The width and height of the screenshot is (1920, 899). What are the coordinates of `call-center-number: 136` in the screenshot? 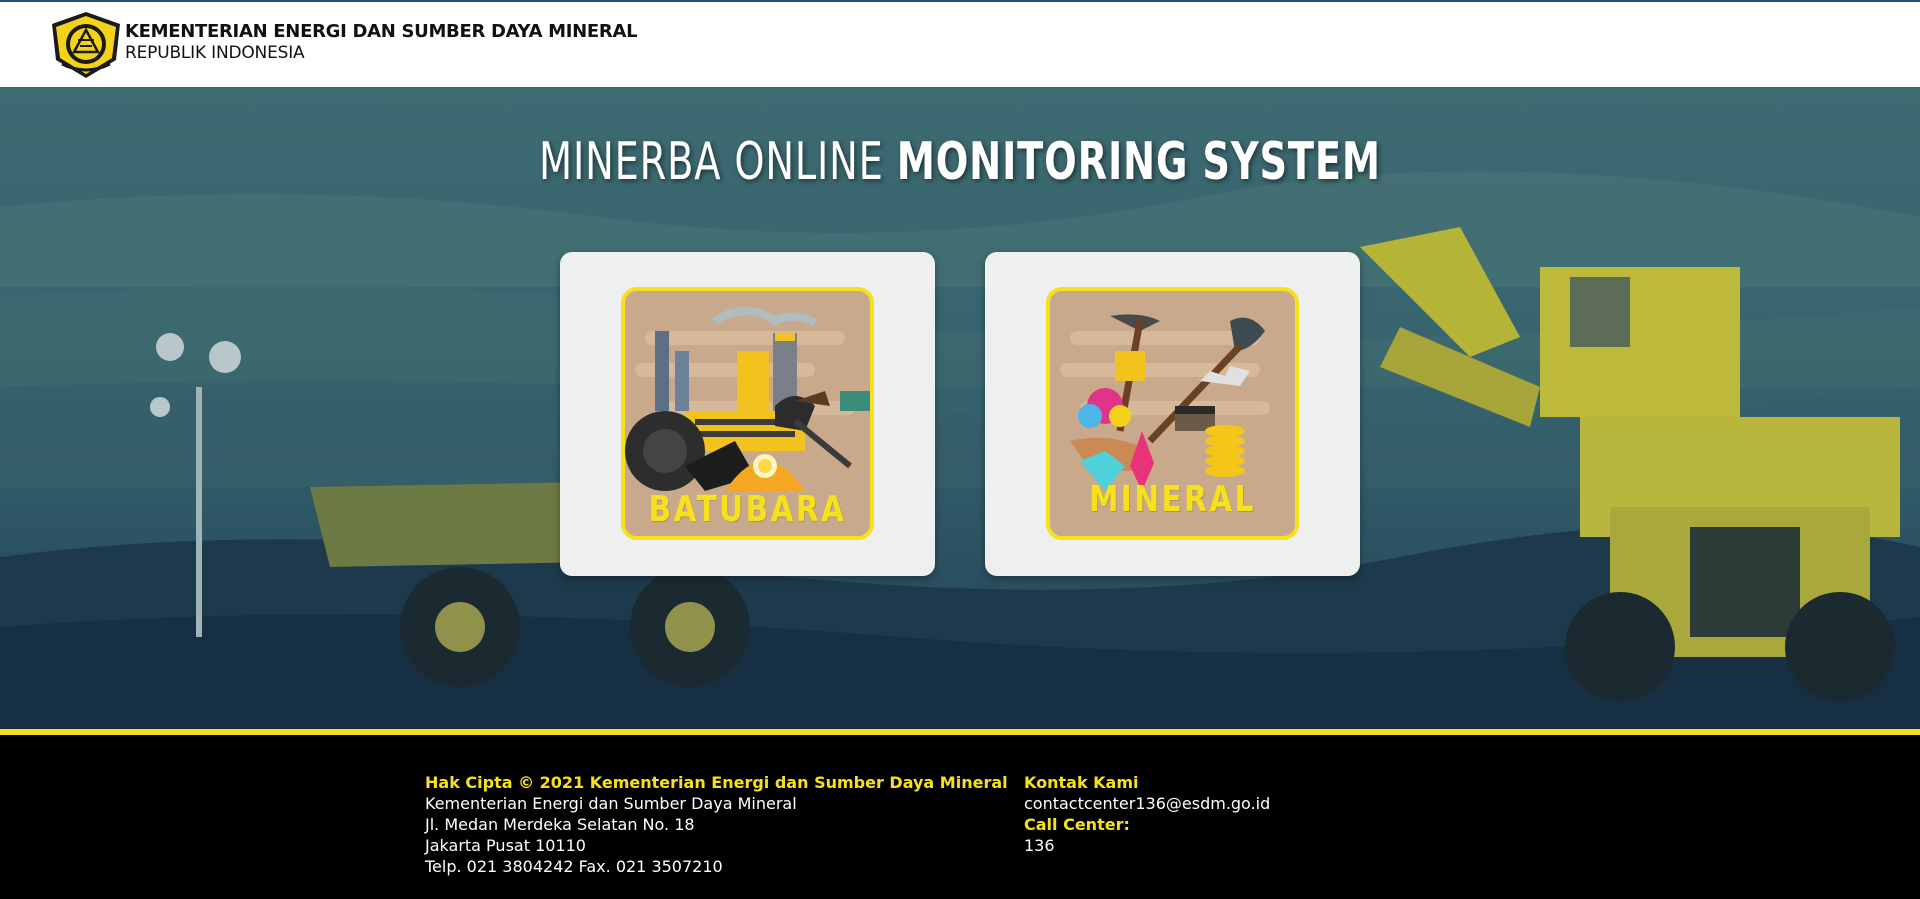 It's located at (1039, 845).